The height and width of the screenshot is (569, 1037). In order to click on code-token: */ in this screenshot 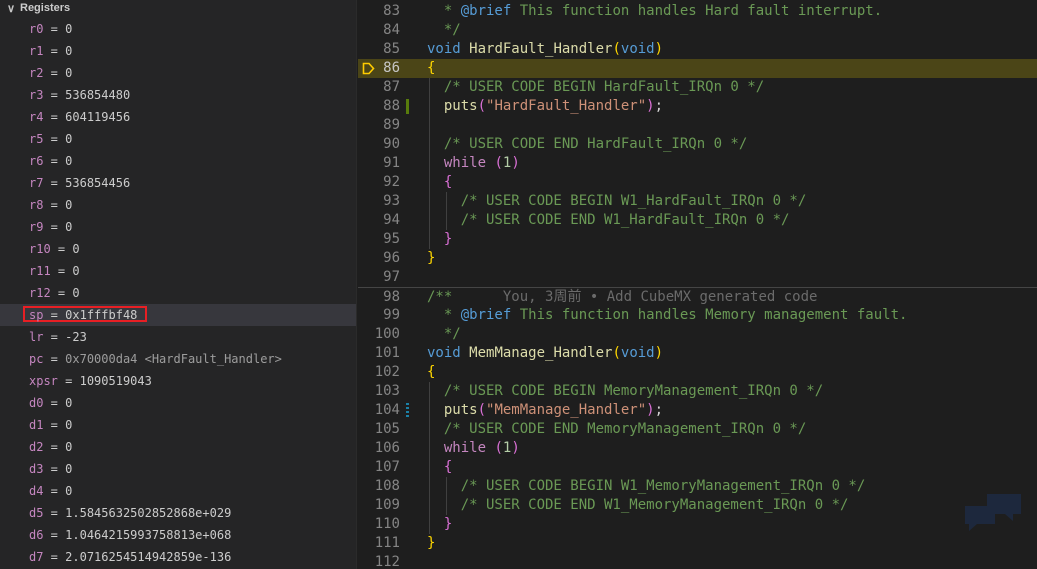, I will do `click(444, 30)`.